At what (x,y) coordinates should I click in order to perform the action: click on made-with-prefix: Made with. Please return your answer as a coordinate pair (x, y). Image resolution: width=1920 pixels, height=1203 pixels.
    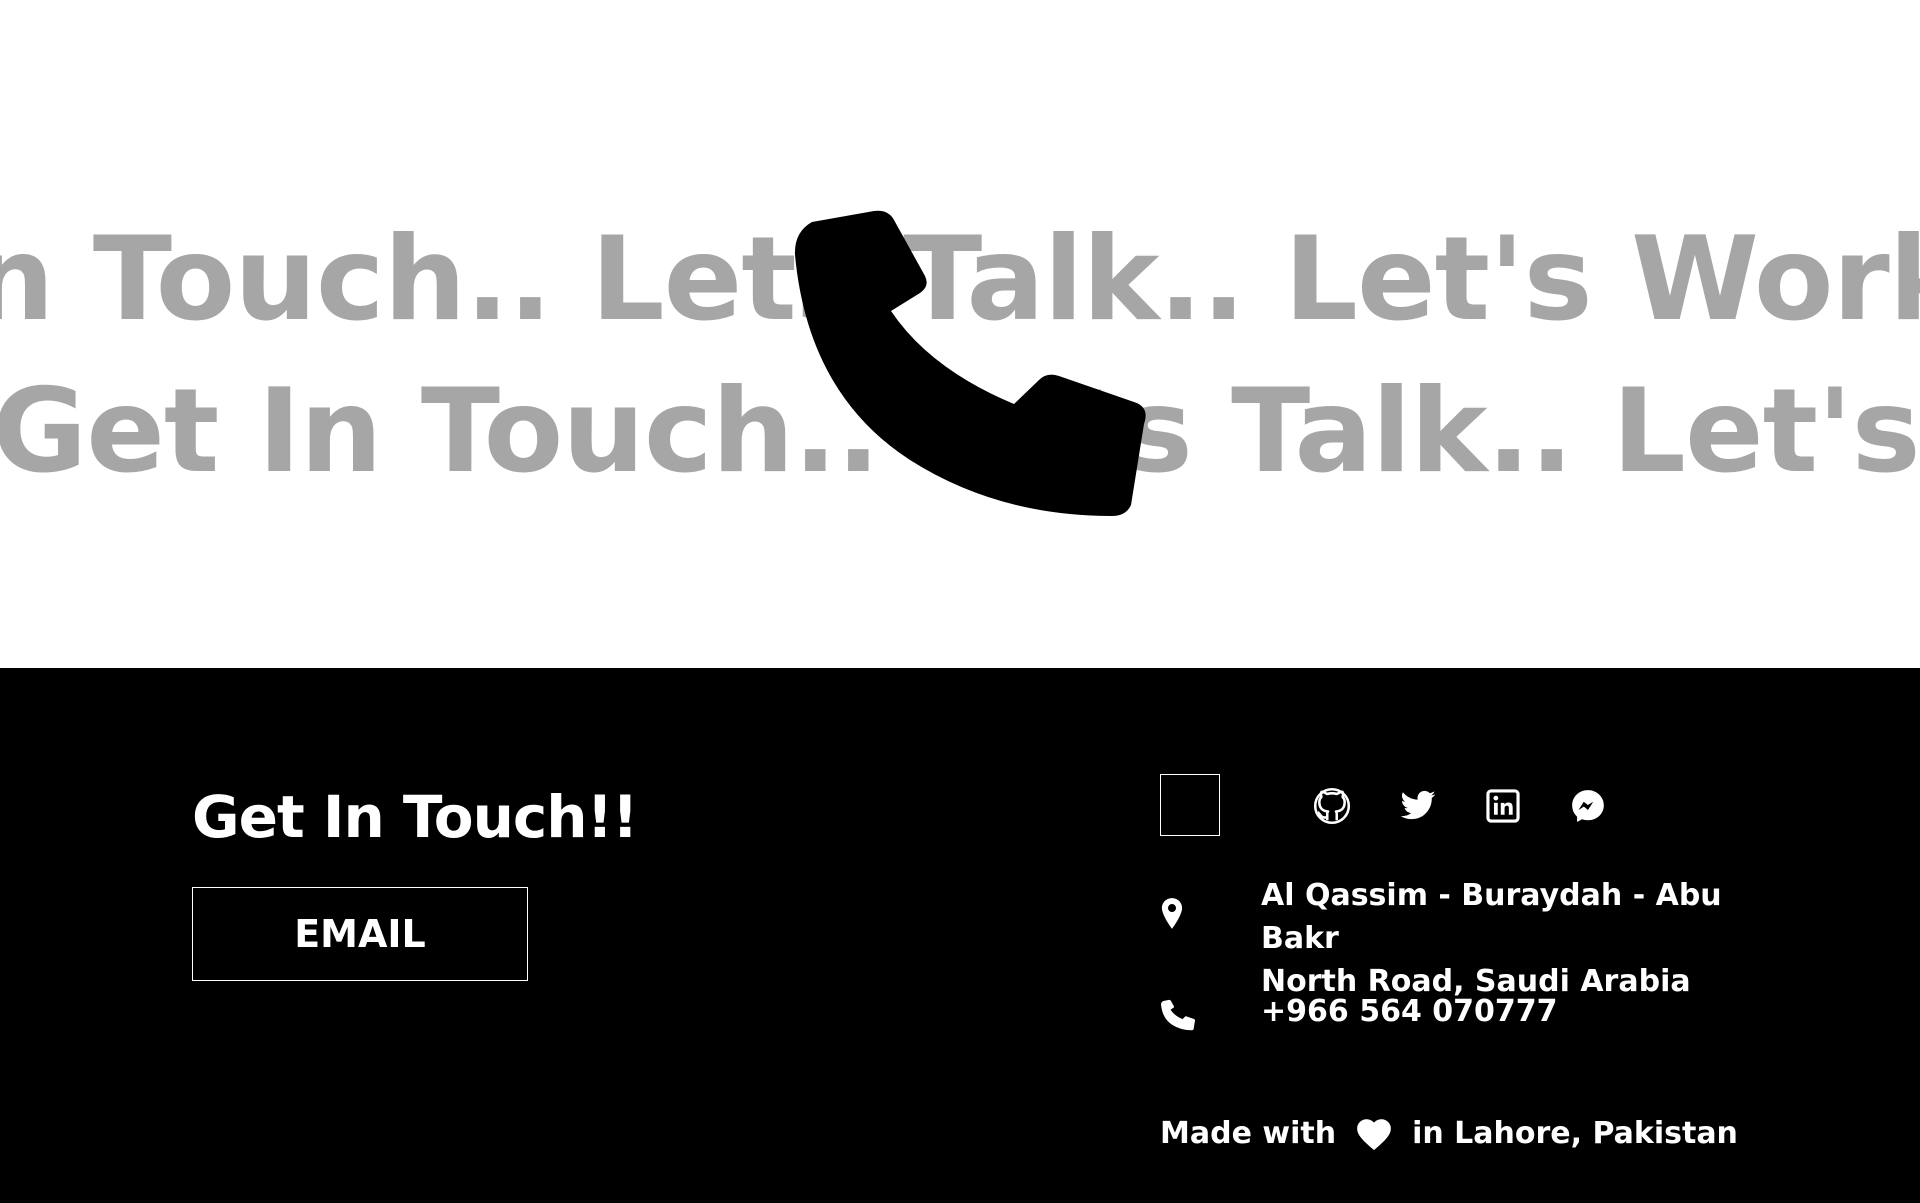
    Looking at the image, I should click on (1248, 1133).